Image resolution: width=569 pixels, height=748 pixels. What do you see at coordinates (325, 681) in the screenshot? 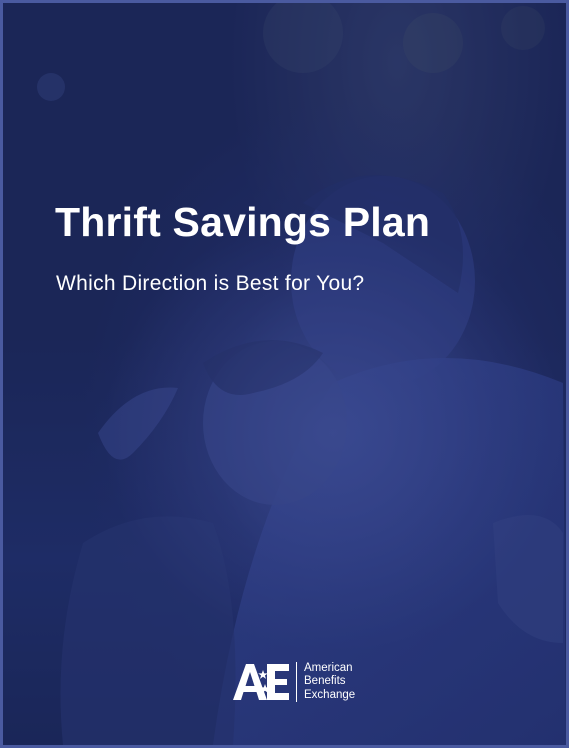
I see `logo-line-benefits: Benefits` at bounding box center [325, 681].